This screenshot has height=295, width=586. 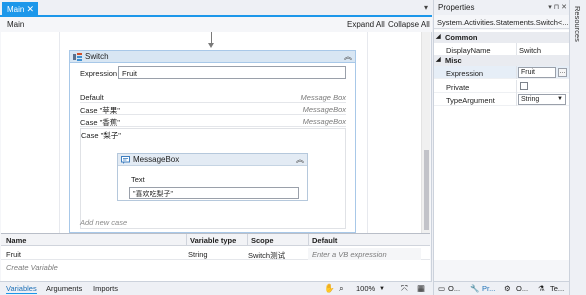 What do you see at coordinates (156, 159) in the screenshot?
I see `messagebox-title: MessageBox` at bounding box center [156, 159].